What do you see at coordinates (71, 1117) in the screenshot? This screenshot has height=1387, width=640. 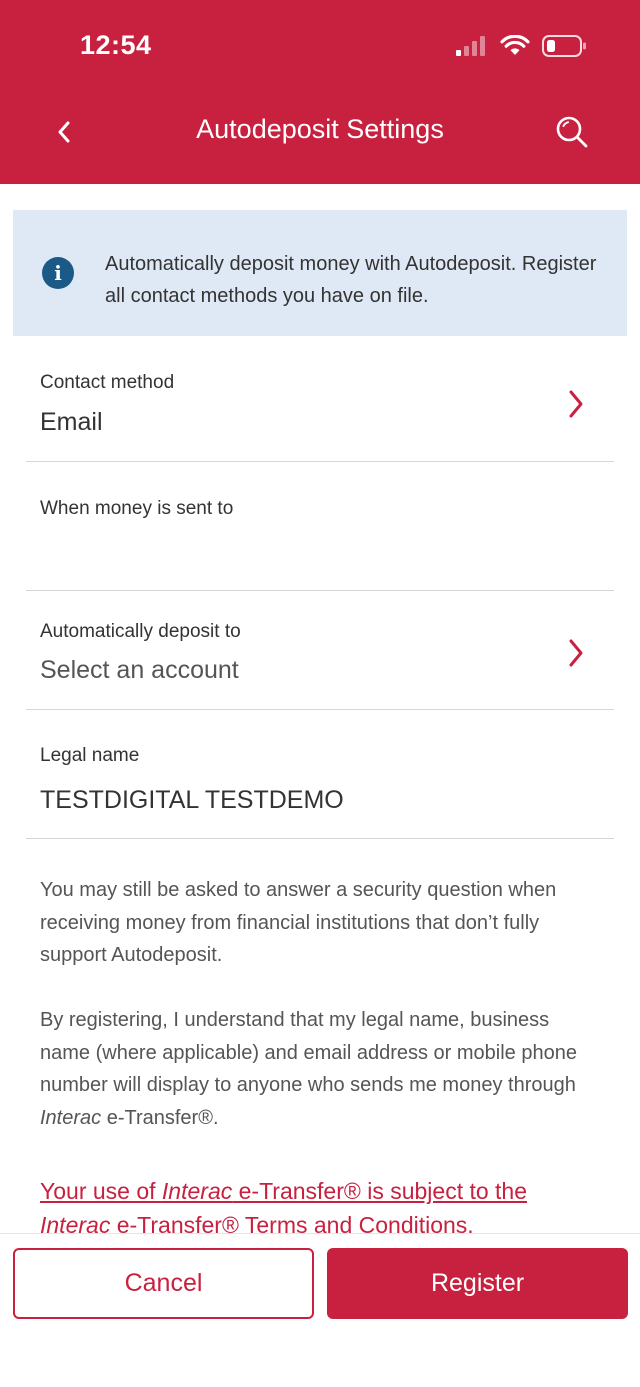 I see `interac-brand-text: Interac` at bounding box center [71, 1117].